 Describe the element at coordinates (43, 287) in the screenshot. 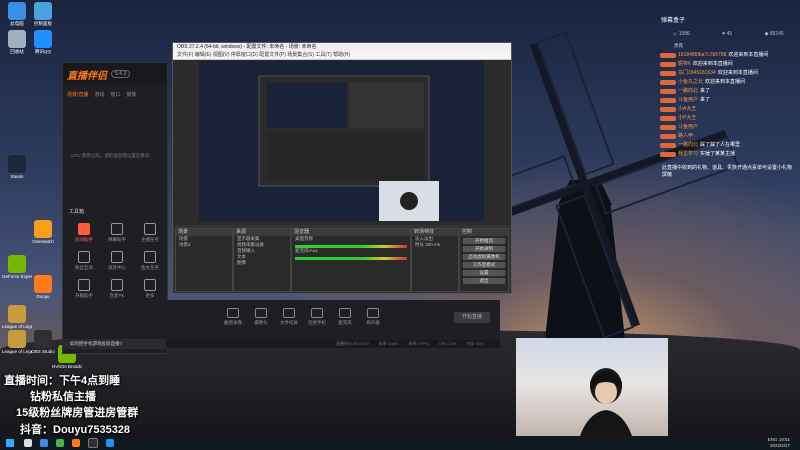

I see `desktop-icon: Douyu` at that location.